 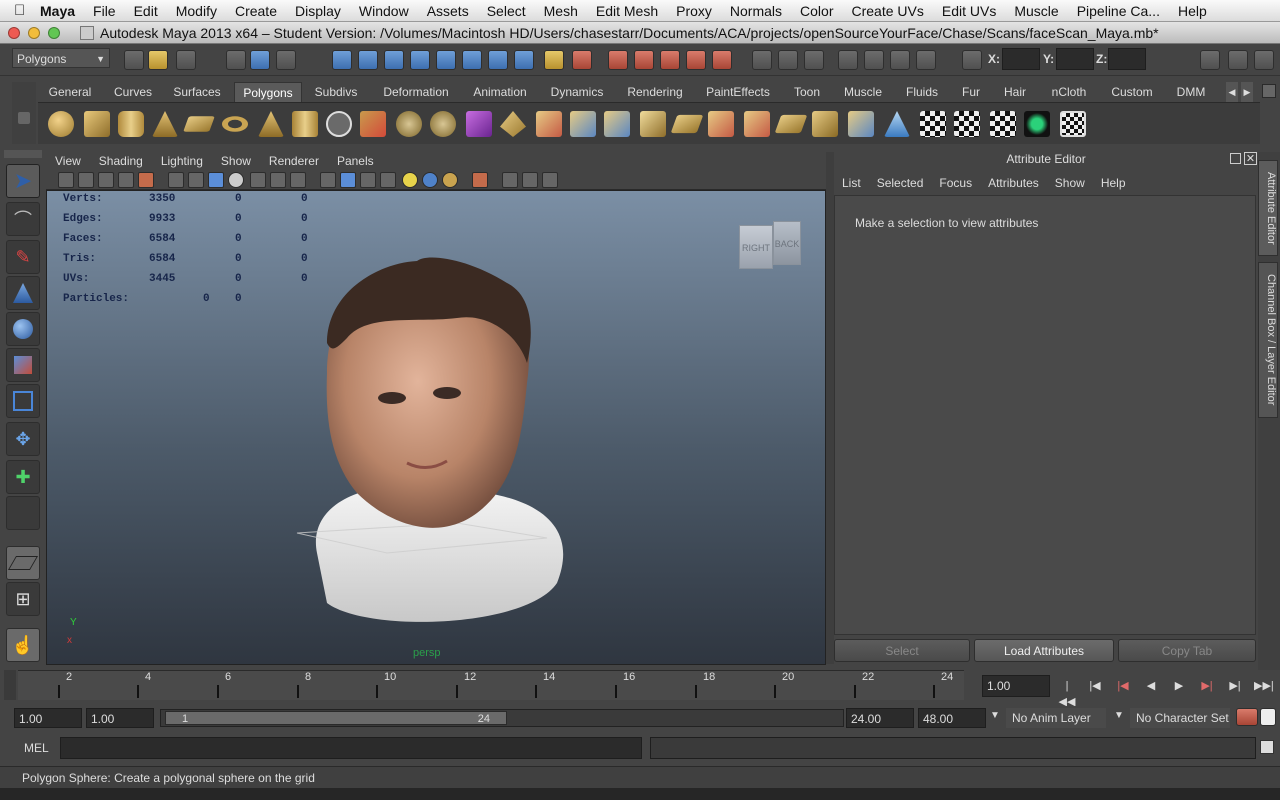 I want to click on bridge-icon, so click(x=583, y=124).